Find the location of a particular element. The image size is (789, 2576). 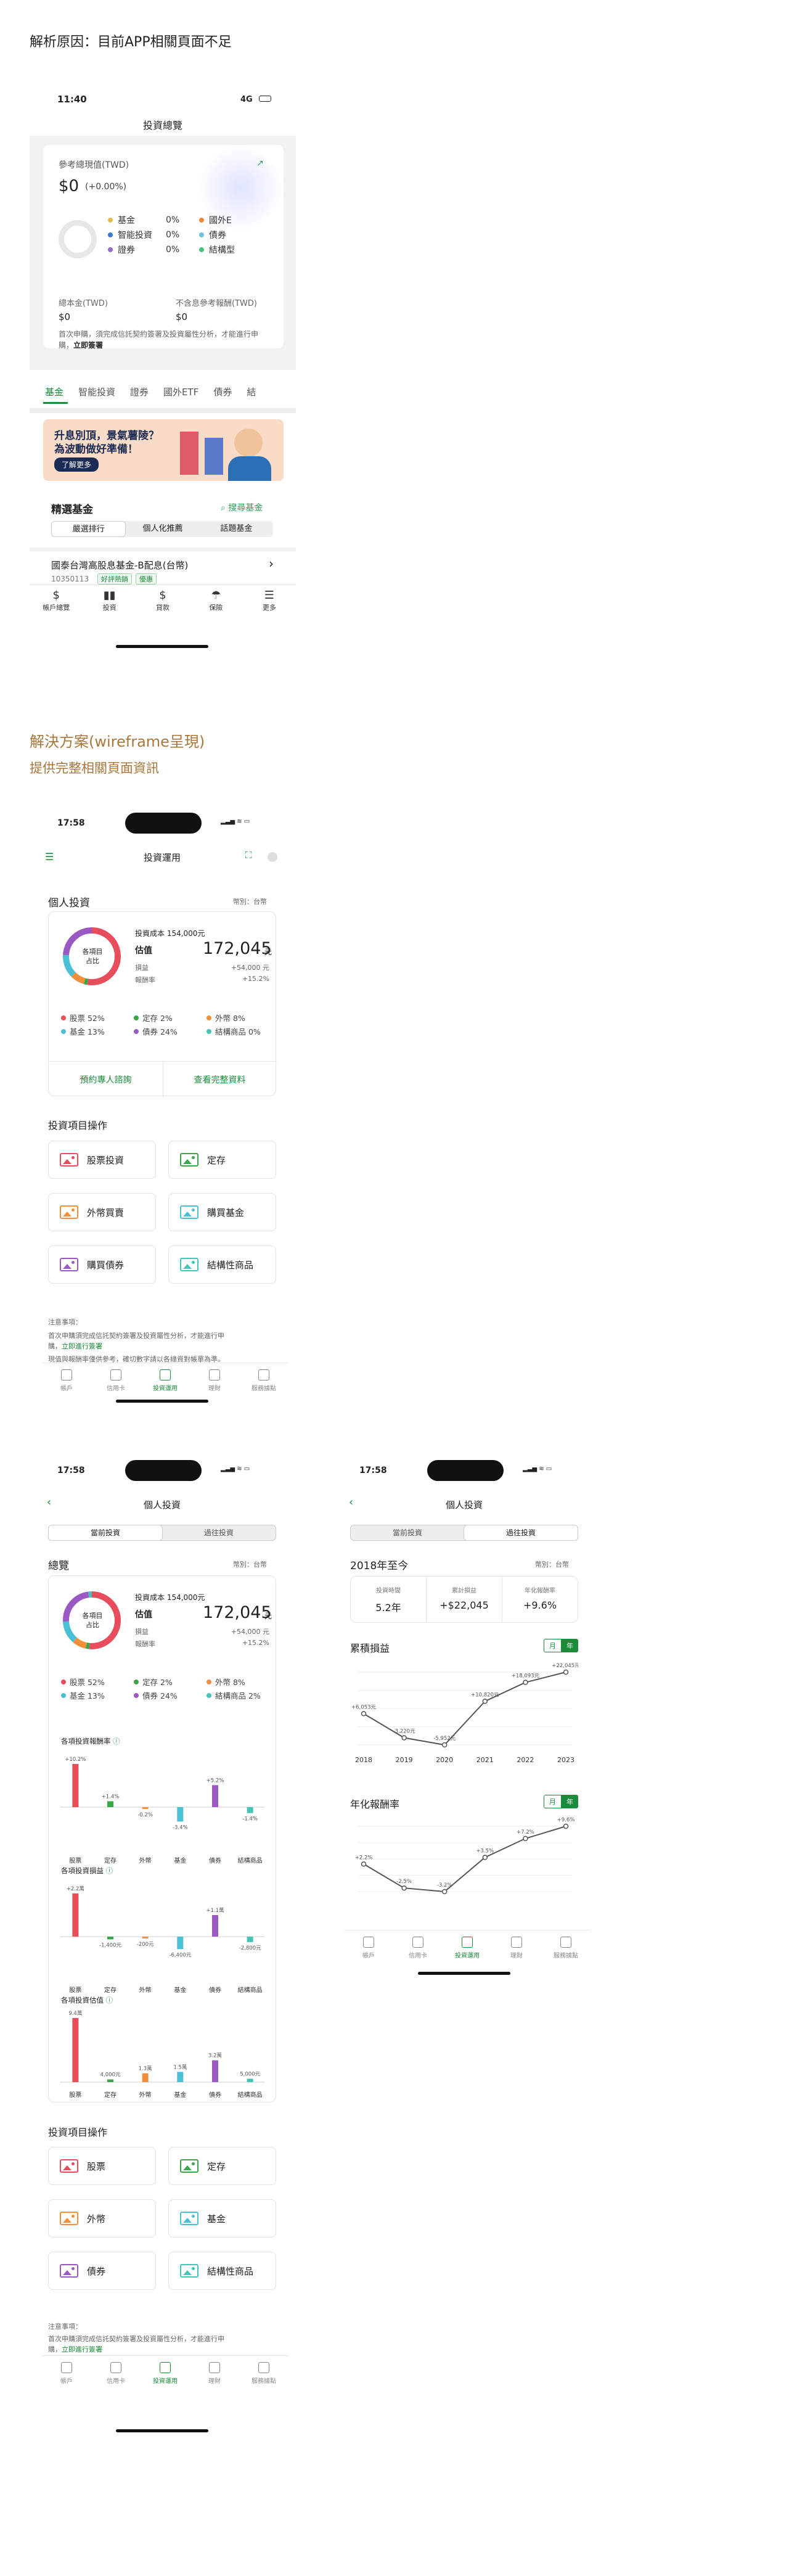

nav-2: $ 貸款 is located at coordinates (162, 602).